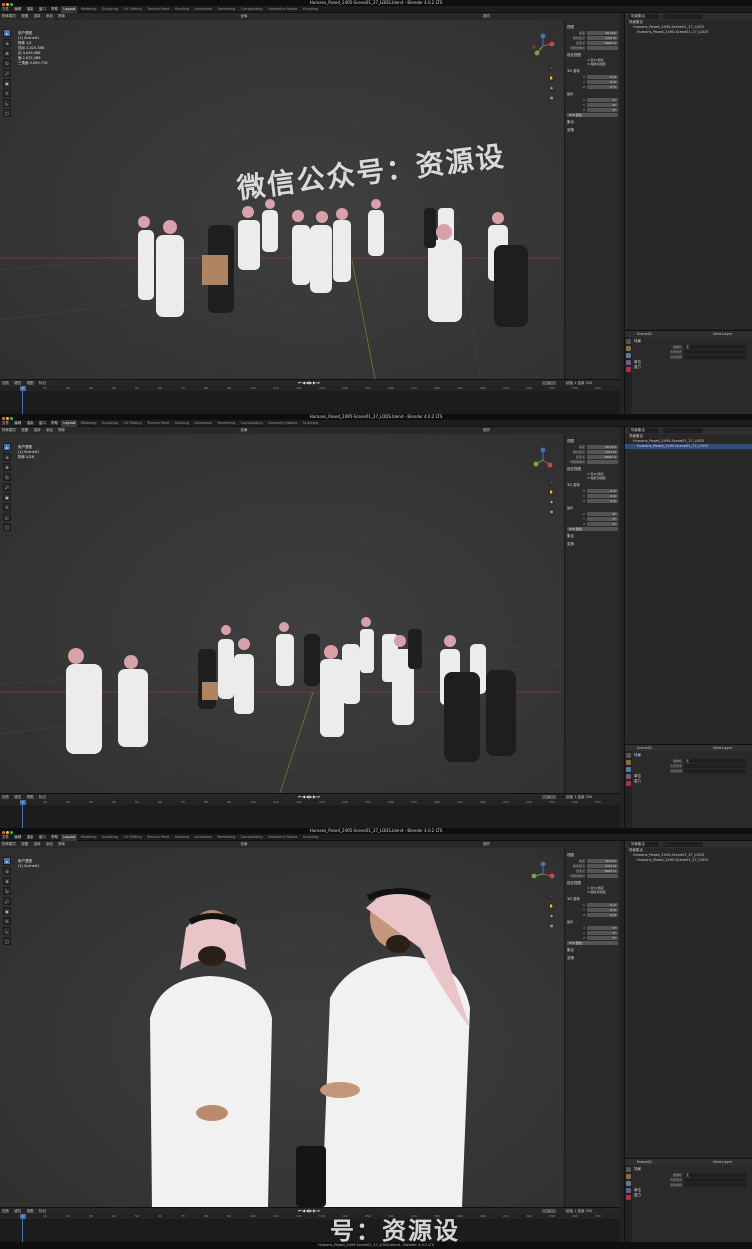  Describe the element at coordinates (693, 755) in the screenshot. I see `scene-section-header: 场景` at that location.